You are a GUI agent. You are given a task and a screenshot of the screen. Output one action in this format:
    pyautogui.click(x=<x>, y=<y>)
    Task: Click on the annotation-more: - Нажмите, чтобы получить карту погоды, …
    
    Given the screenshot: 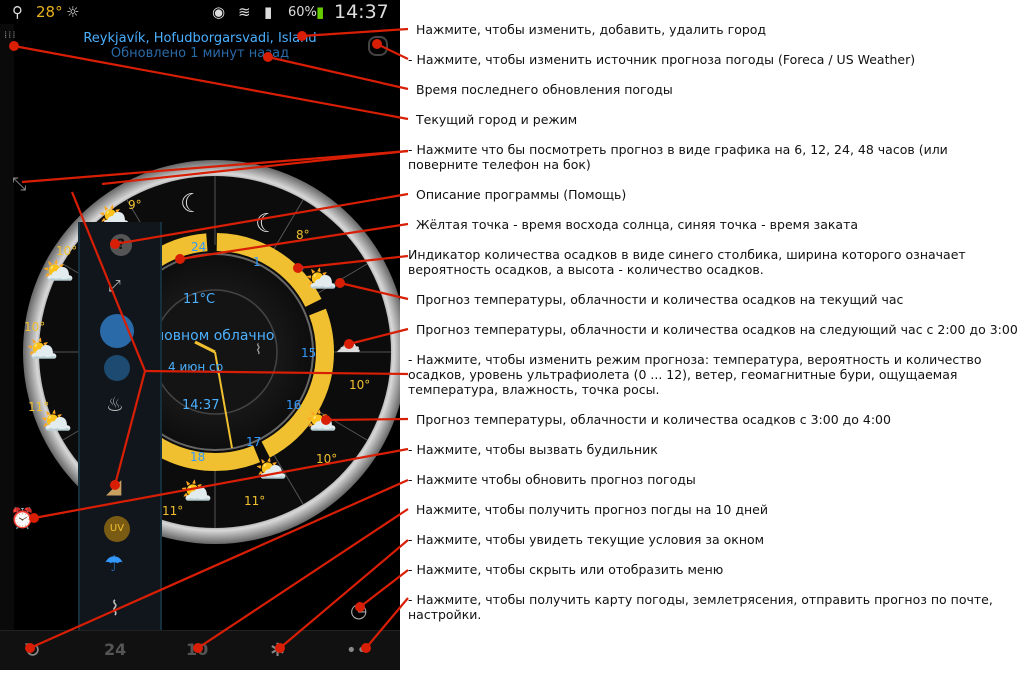 What is the action you would take?
    pyautogui.click(x=700, y=607)
    